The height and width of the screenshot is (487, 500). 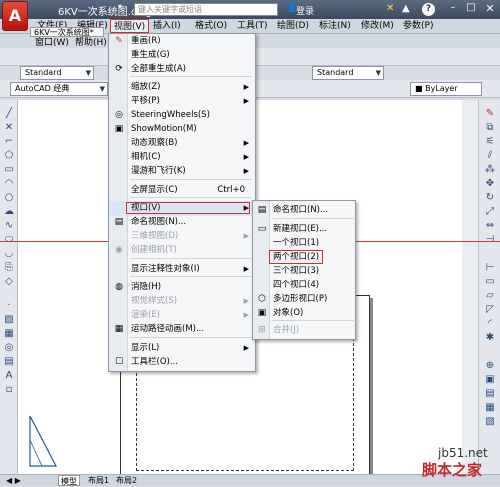 I want to click on insert-block-icon: ⎘, so click(x=9, y=268).